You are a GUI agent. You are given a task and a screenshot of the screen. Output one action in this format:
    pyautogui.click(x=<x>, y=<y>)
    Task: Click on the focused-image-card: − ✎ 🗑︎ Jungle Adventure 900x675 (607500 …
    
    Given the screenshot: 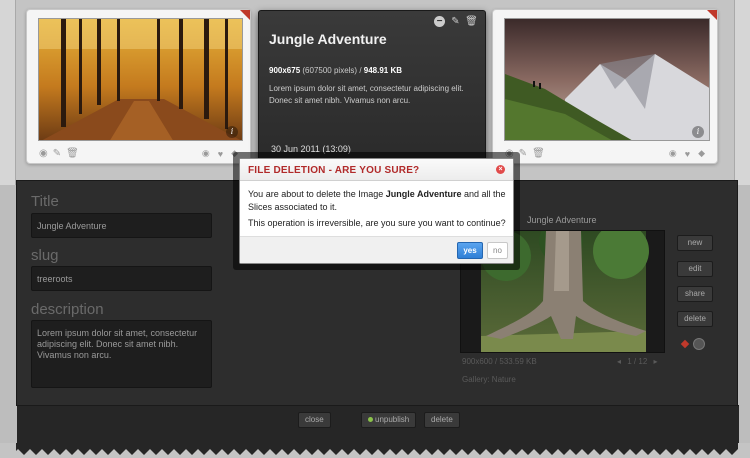 What is the action you would take?
    pyautogui.click(x=372, y=90)
    